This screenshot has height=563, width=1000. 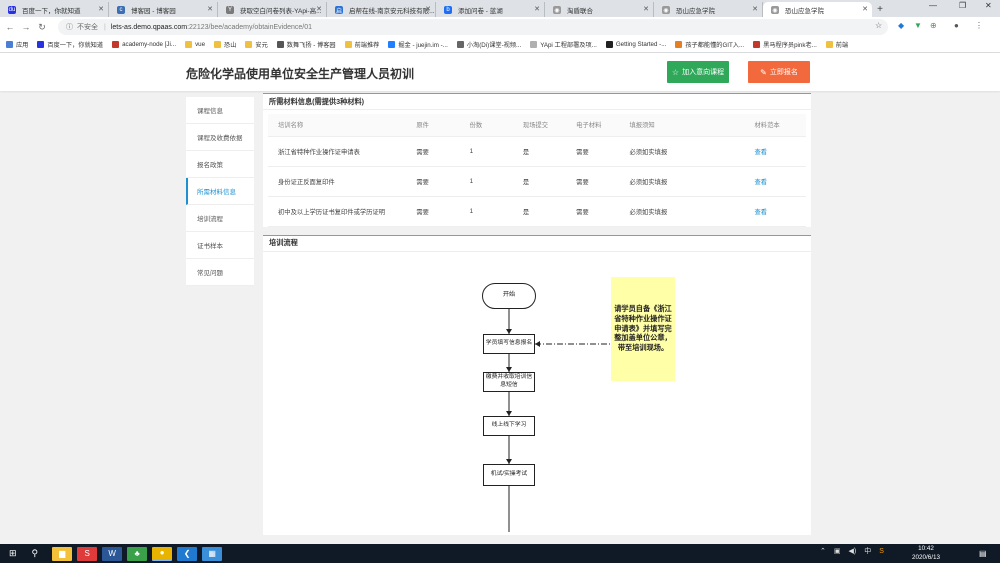 What do you see at coordinates (187, 553) in the screenshot?
I see `vscode-icon: ❮` at bounding box center [187, 553].